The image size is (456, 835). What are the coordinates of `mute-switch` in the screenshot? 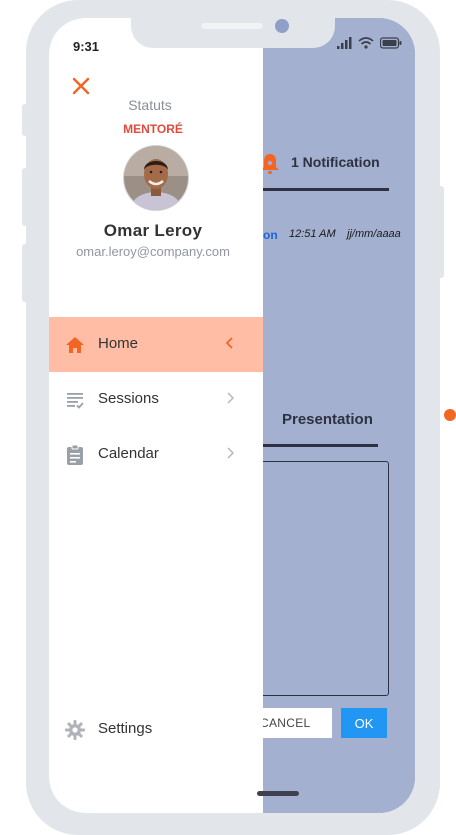 It's located at (25, 120).